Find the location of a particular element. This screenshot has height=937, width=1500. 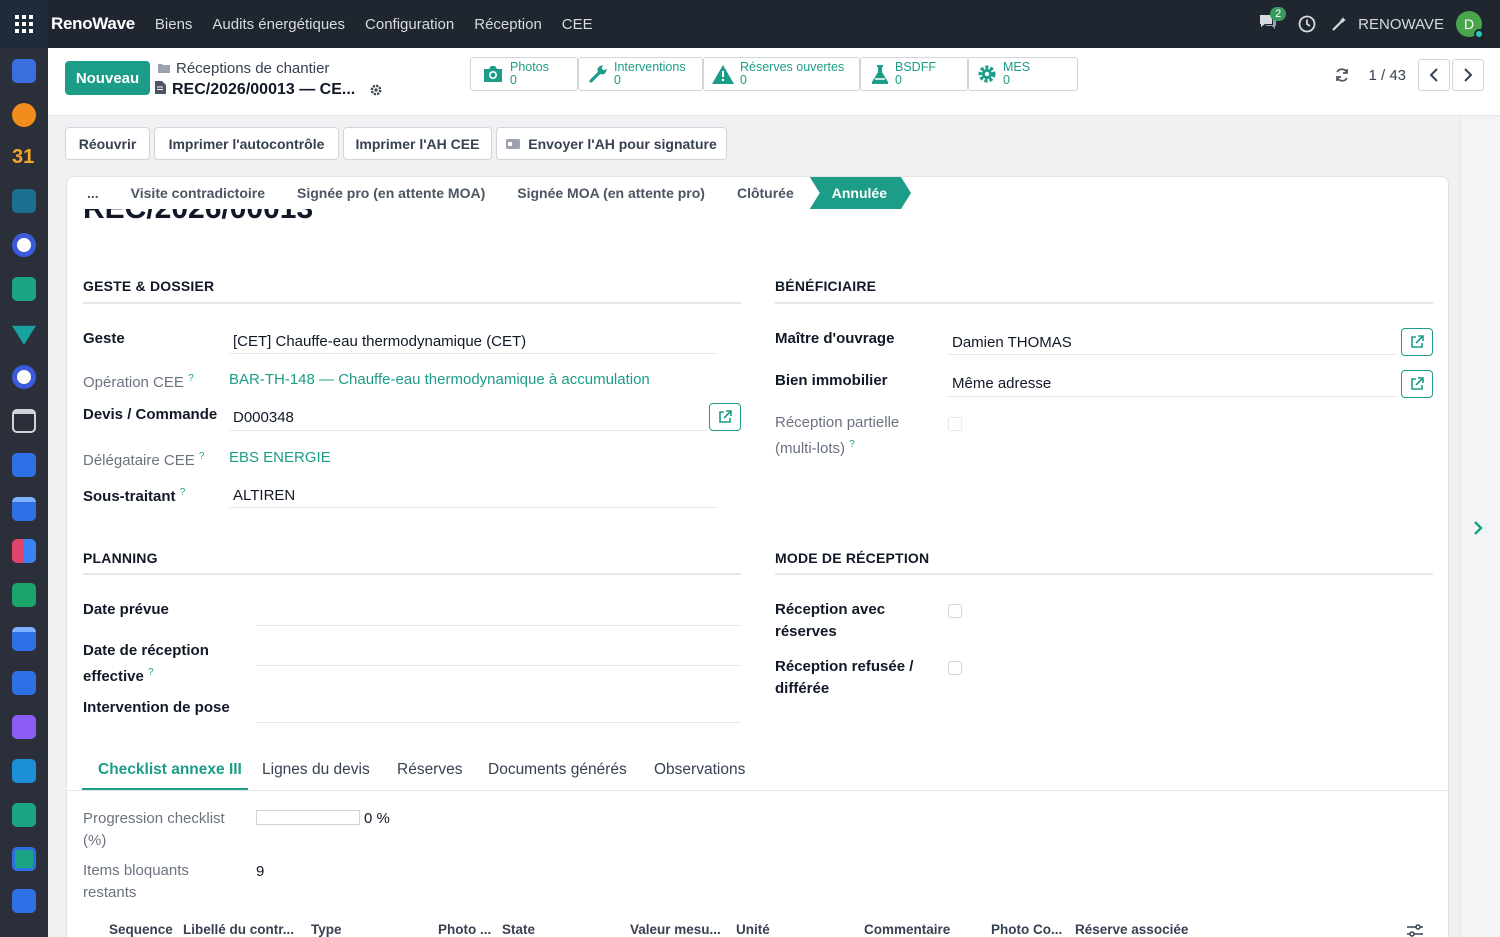

refresh-icon is located at coordinates (1342, 75).